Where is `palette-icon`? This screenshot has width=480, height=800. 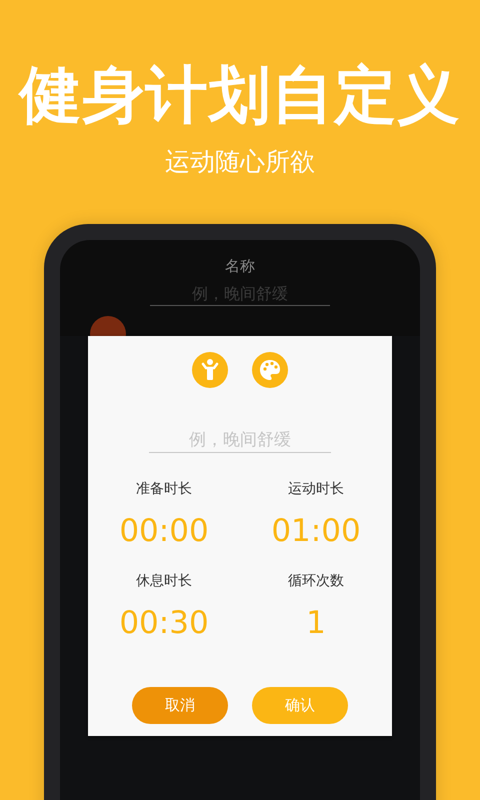
palette-icon is located at coordinates (270, 370).